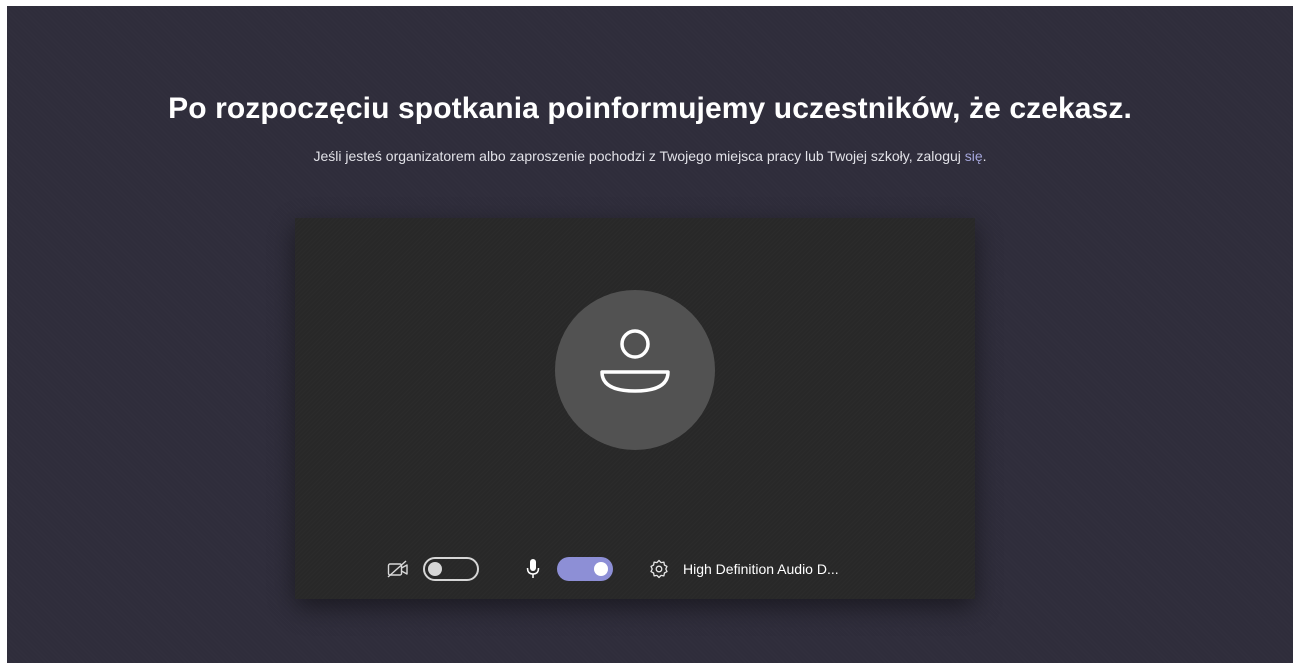 This screenshot has height=663, width=1300. Describe the element at coordinates (397, 569) in the screenshot. I see `camera-off-icon` at that location.